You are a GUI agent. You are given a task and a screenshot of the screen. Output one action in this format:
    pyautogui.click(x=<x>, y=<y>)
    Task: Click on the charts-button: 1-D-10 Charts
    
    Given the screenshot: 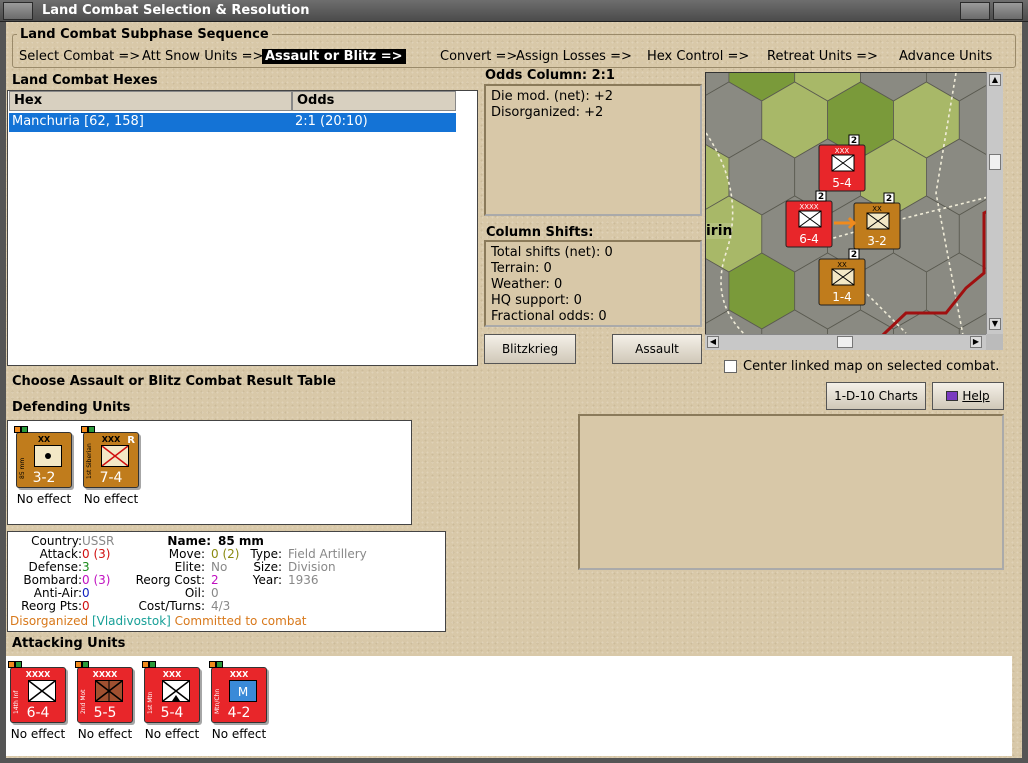 What is the action you would take?
    pyautogui.click(x=876, y=396)
    